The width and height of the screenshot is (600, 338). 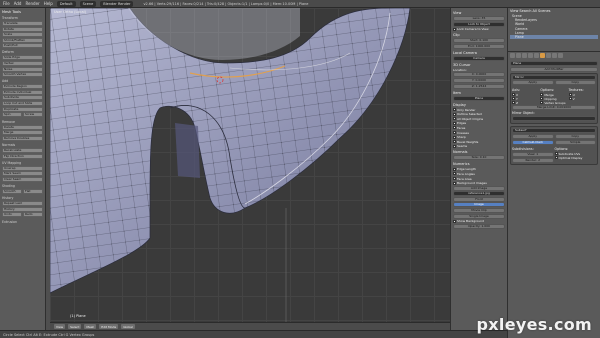 I want to click on face-area-check: Face Area, so click(x=479, y=179).